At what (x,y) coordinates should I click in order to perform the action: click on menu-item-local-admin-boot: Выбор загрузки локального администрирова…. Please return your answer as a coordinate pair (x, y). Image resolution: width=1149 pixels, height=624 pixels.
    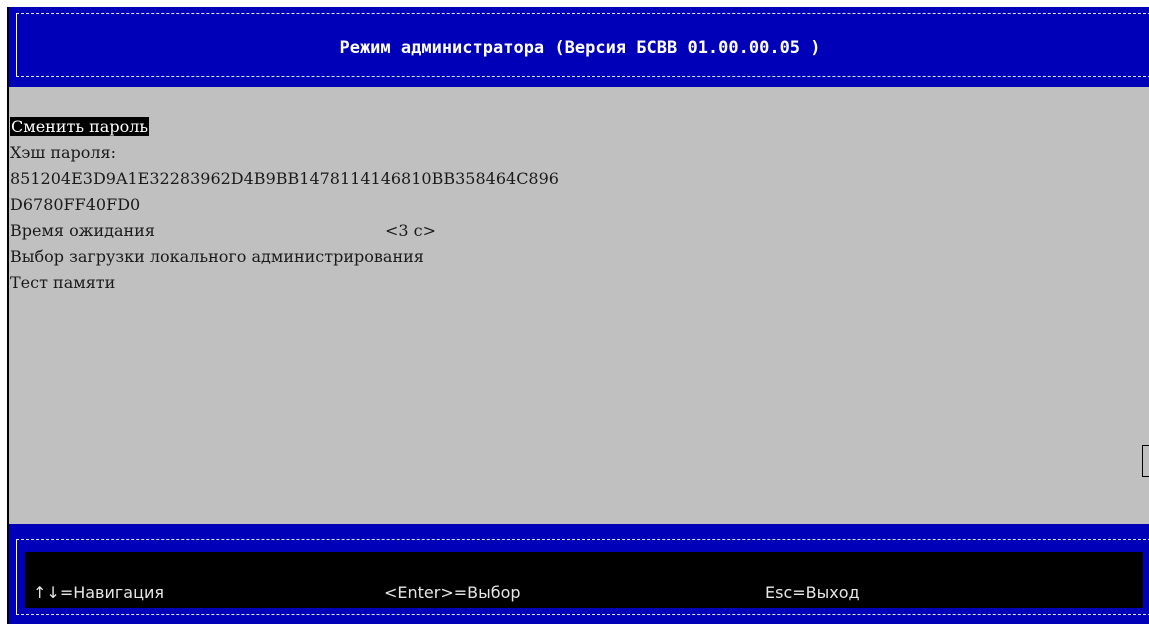
    Looking at the image, I should click on (284, 257).